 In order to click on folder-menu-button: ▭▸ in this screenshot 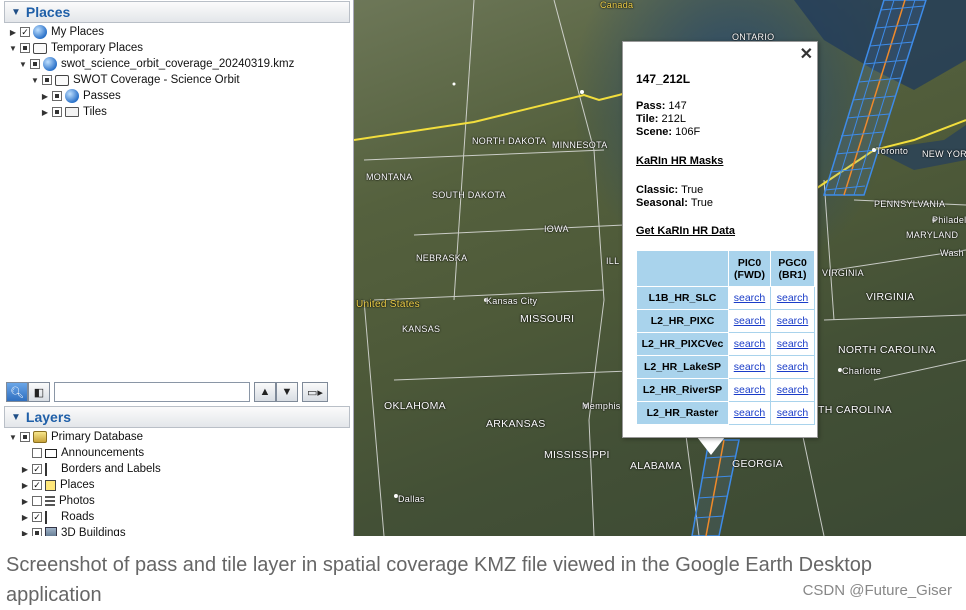, I will do `click(315, 392)`.